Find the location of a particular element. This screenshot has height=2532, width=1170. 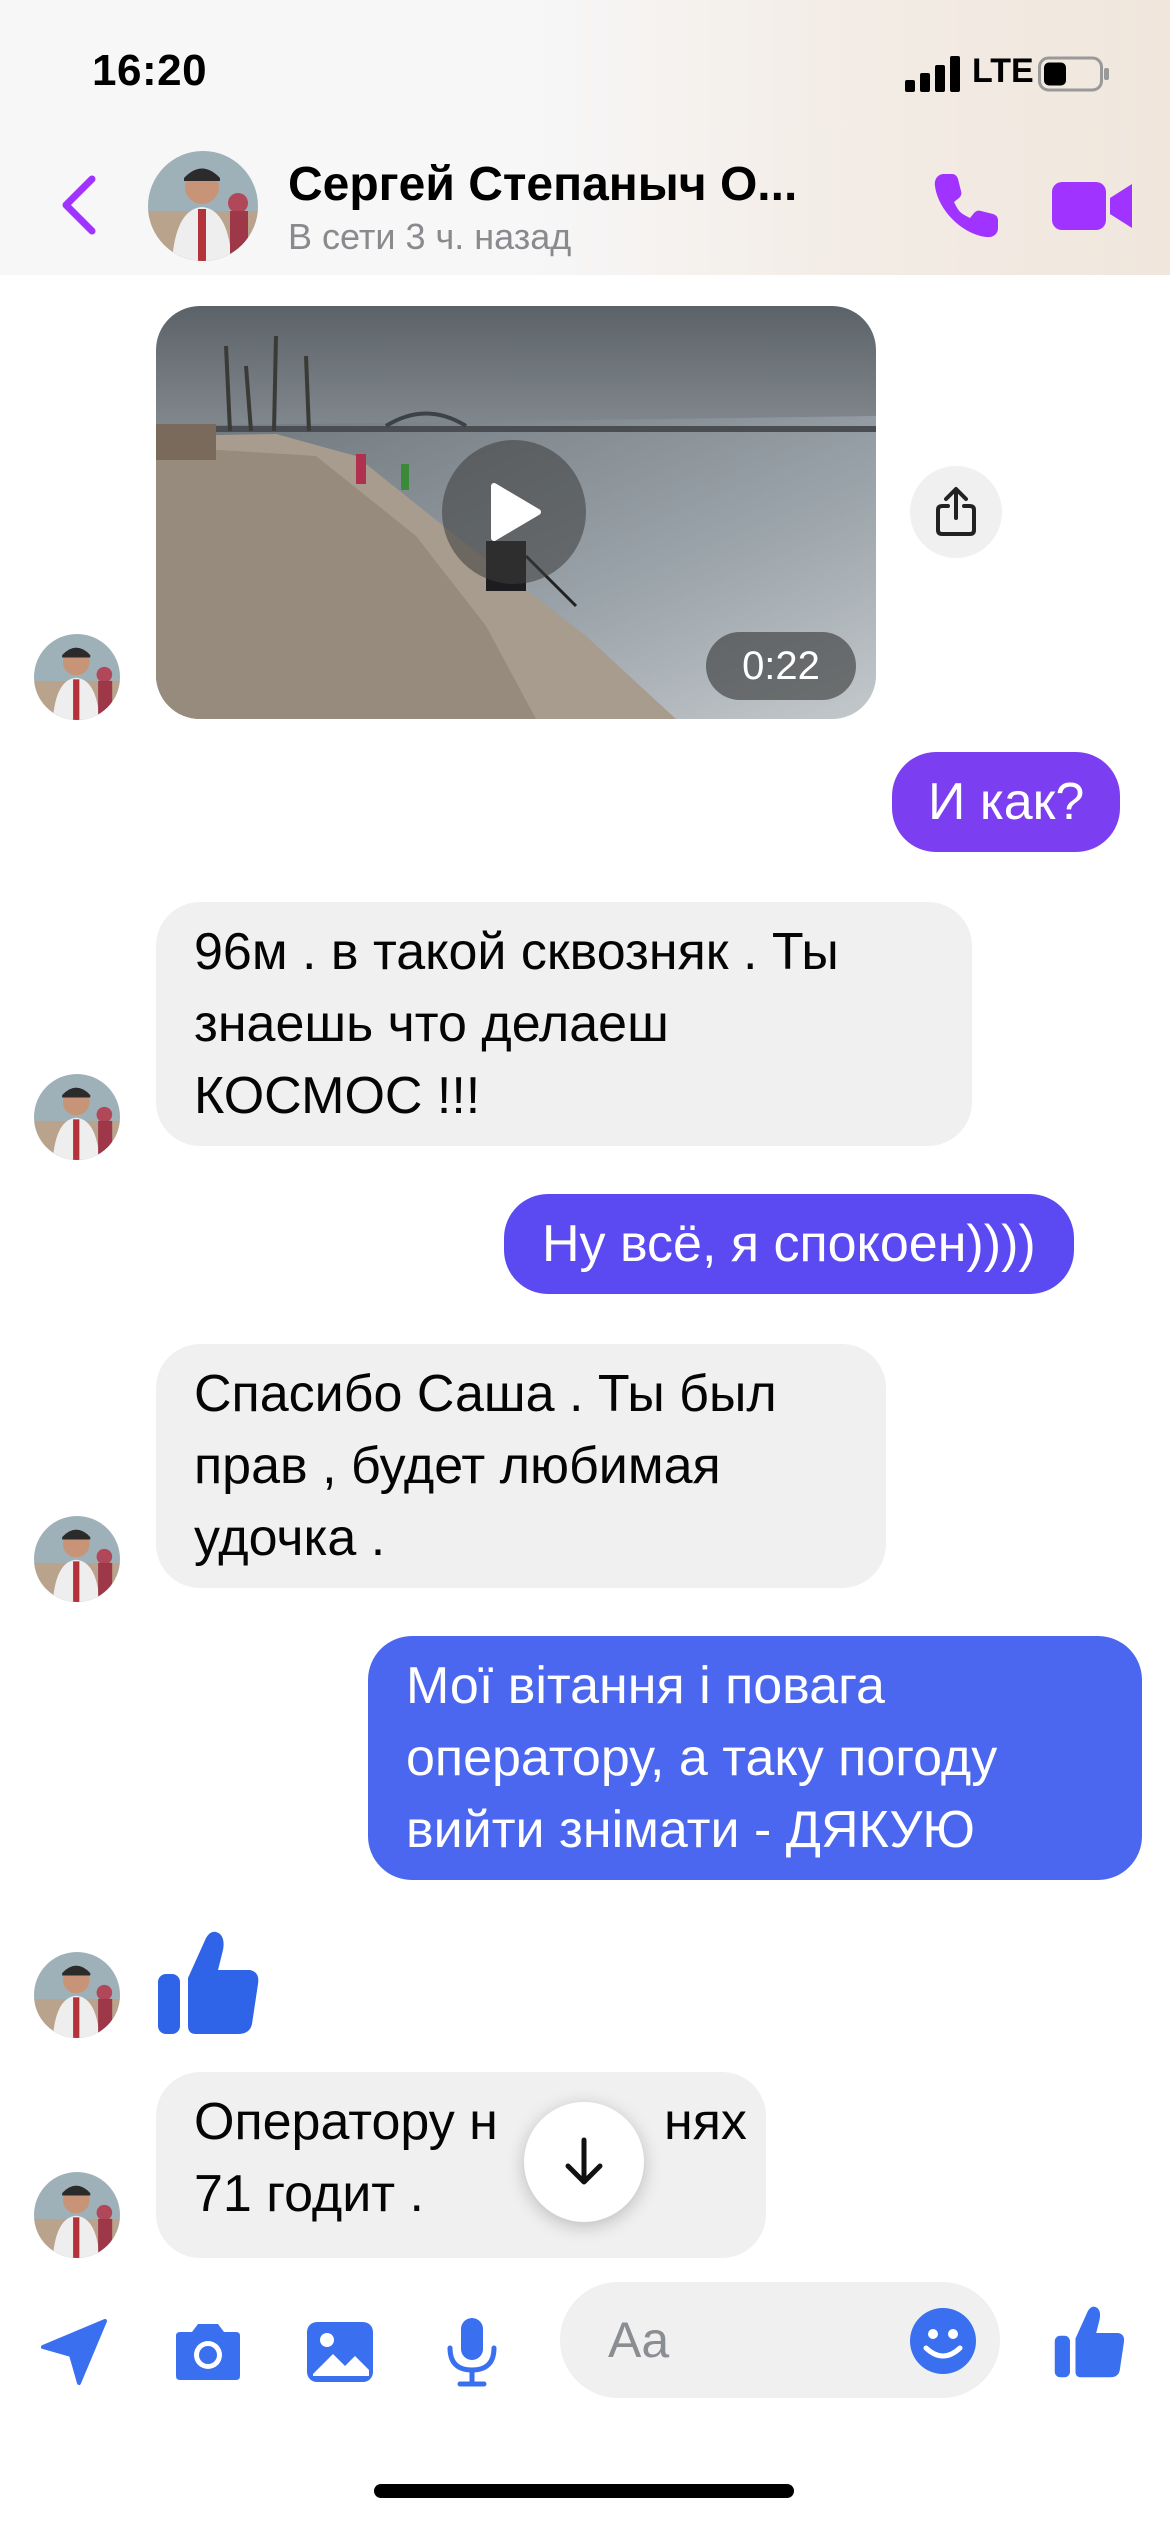

back-button is located at coordinates (78, 205).